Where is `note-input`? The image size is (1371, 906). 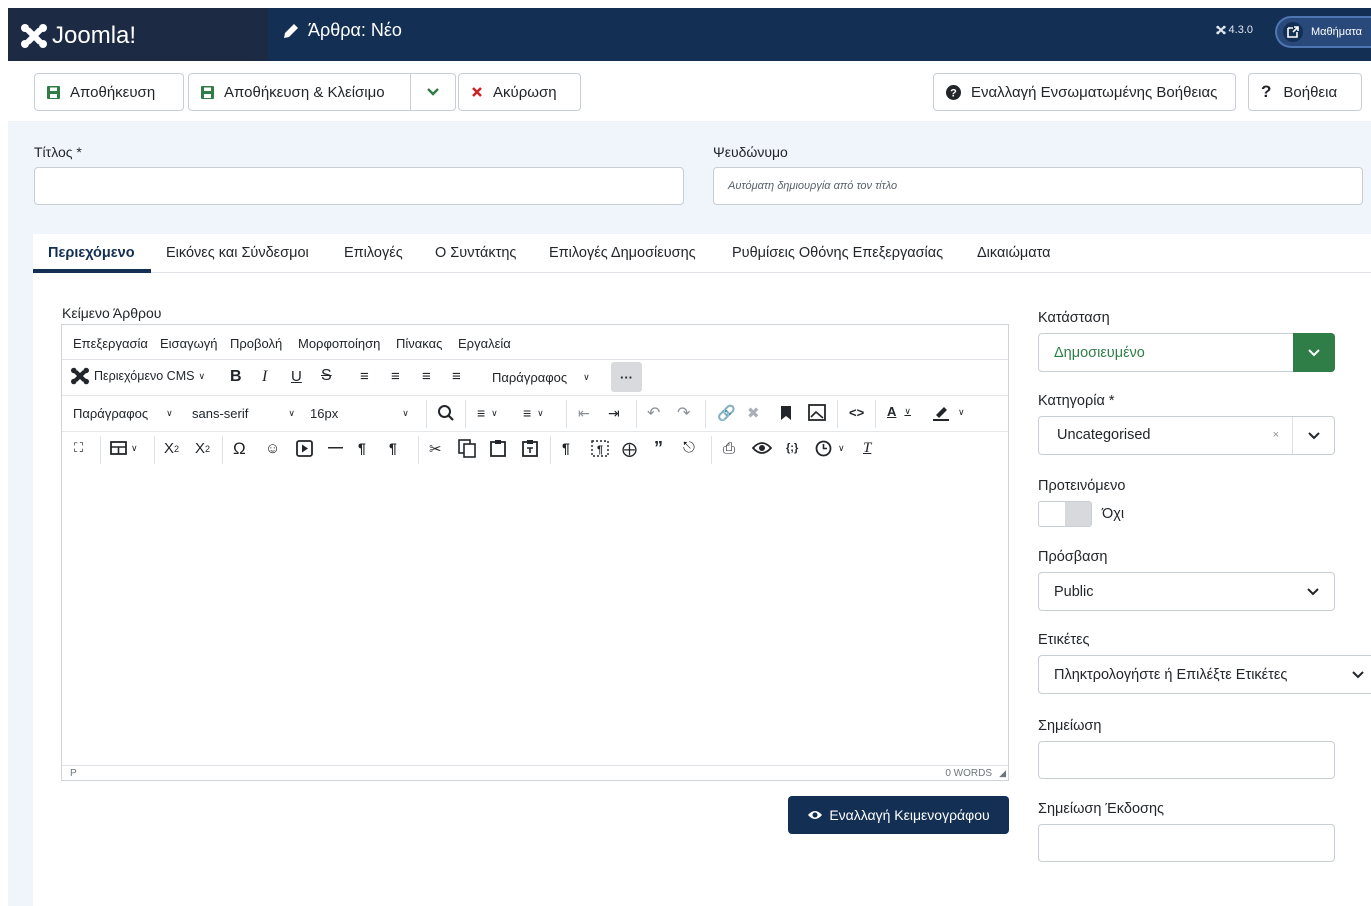
note-input is located at coordinates (1186, 760).